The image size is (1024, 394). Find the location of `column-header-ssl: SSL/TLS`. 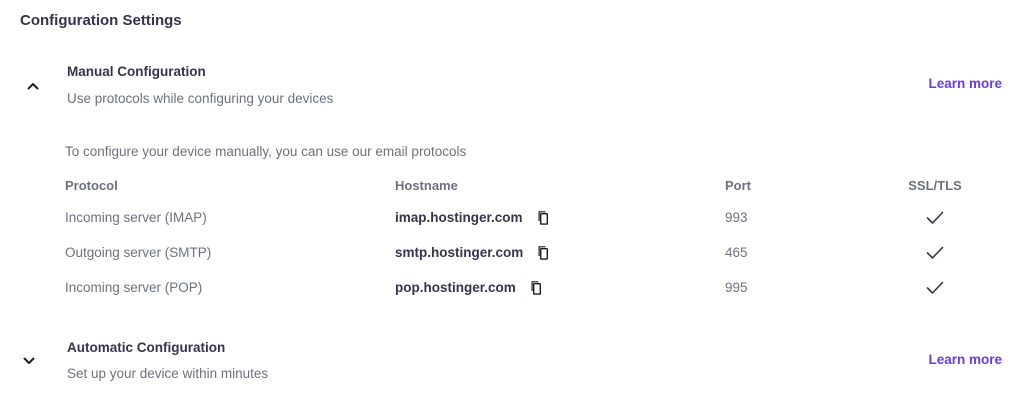

column-header-ssl: SSL/TLS is located at coordinates (935, 185).